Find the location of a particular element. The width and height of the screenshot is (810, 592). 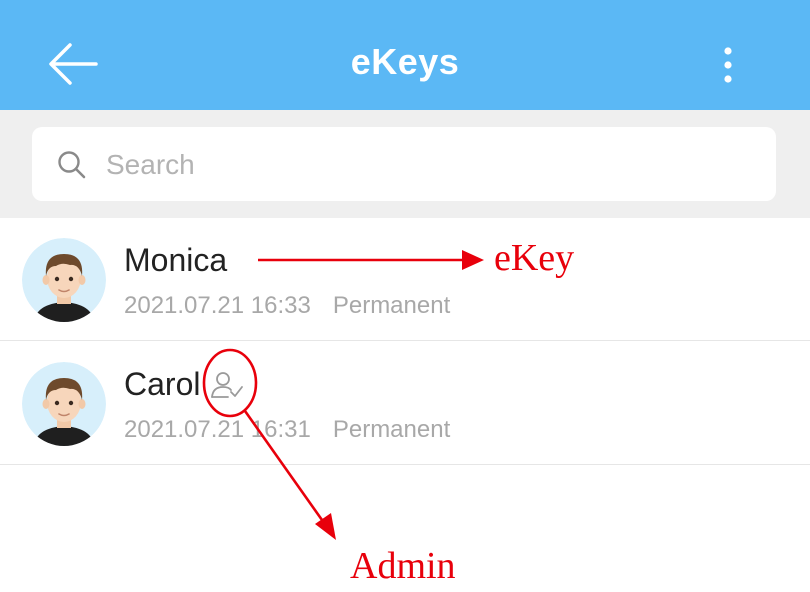

ekey-name: Carol is located at coordinates (162, 384).